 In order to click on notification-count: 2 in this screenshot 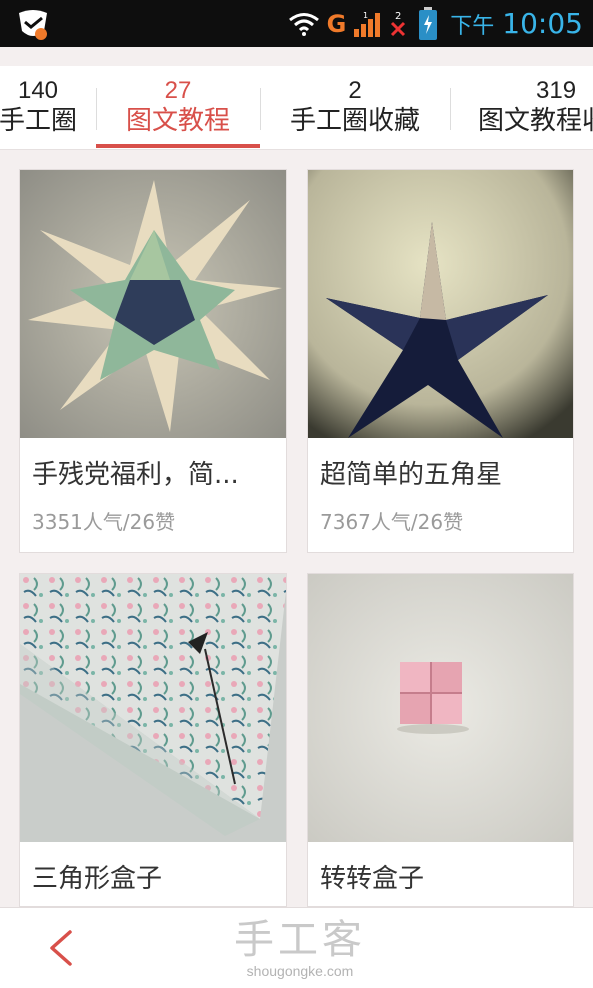, I will do `click(398, 16)`.